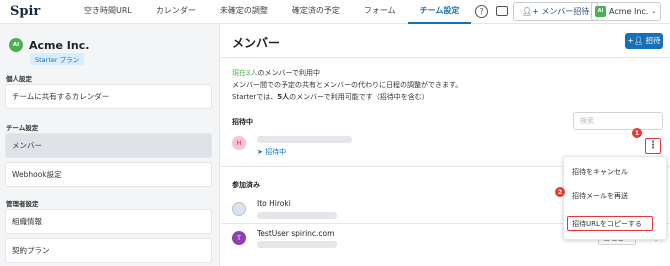 This screenshot has height=266, width=670. I want to click on chevron-down-icon: ⌄, so click(654, 11).